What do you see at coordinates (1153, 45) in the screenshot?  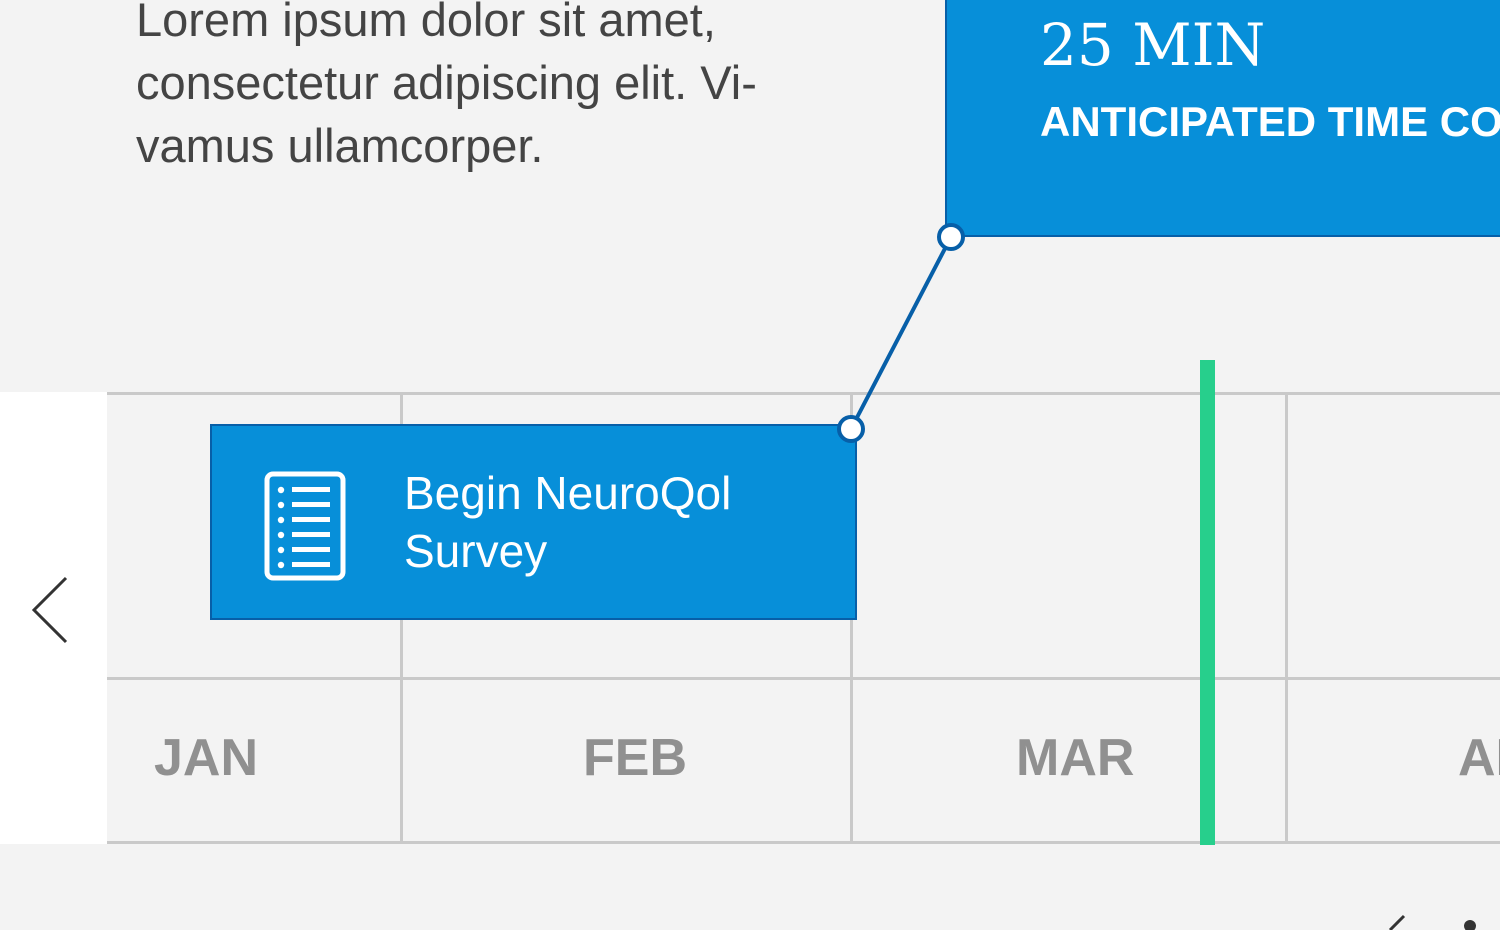 I see `duration-value: 25 MIN` at bounding box center [1153, 45].